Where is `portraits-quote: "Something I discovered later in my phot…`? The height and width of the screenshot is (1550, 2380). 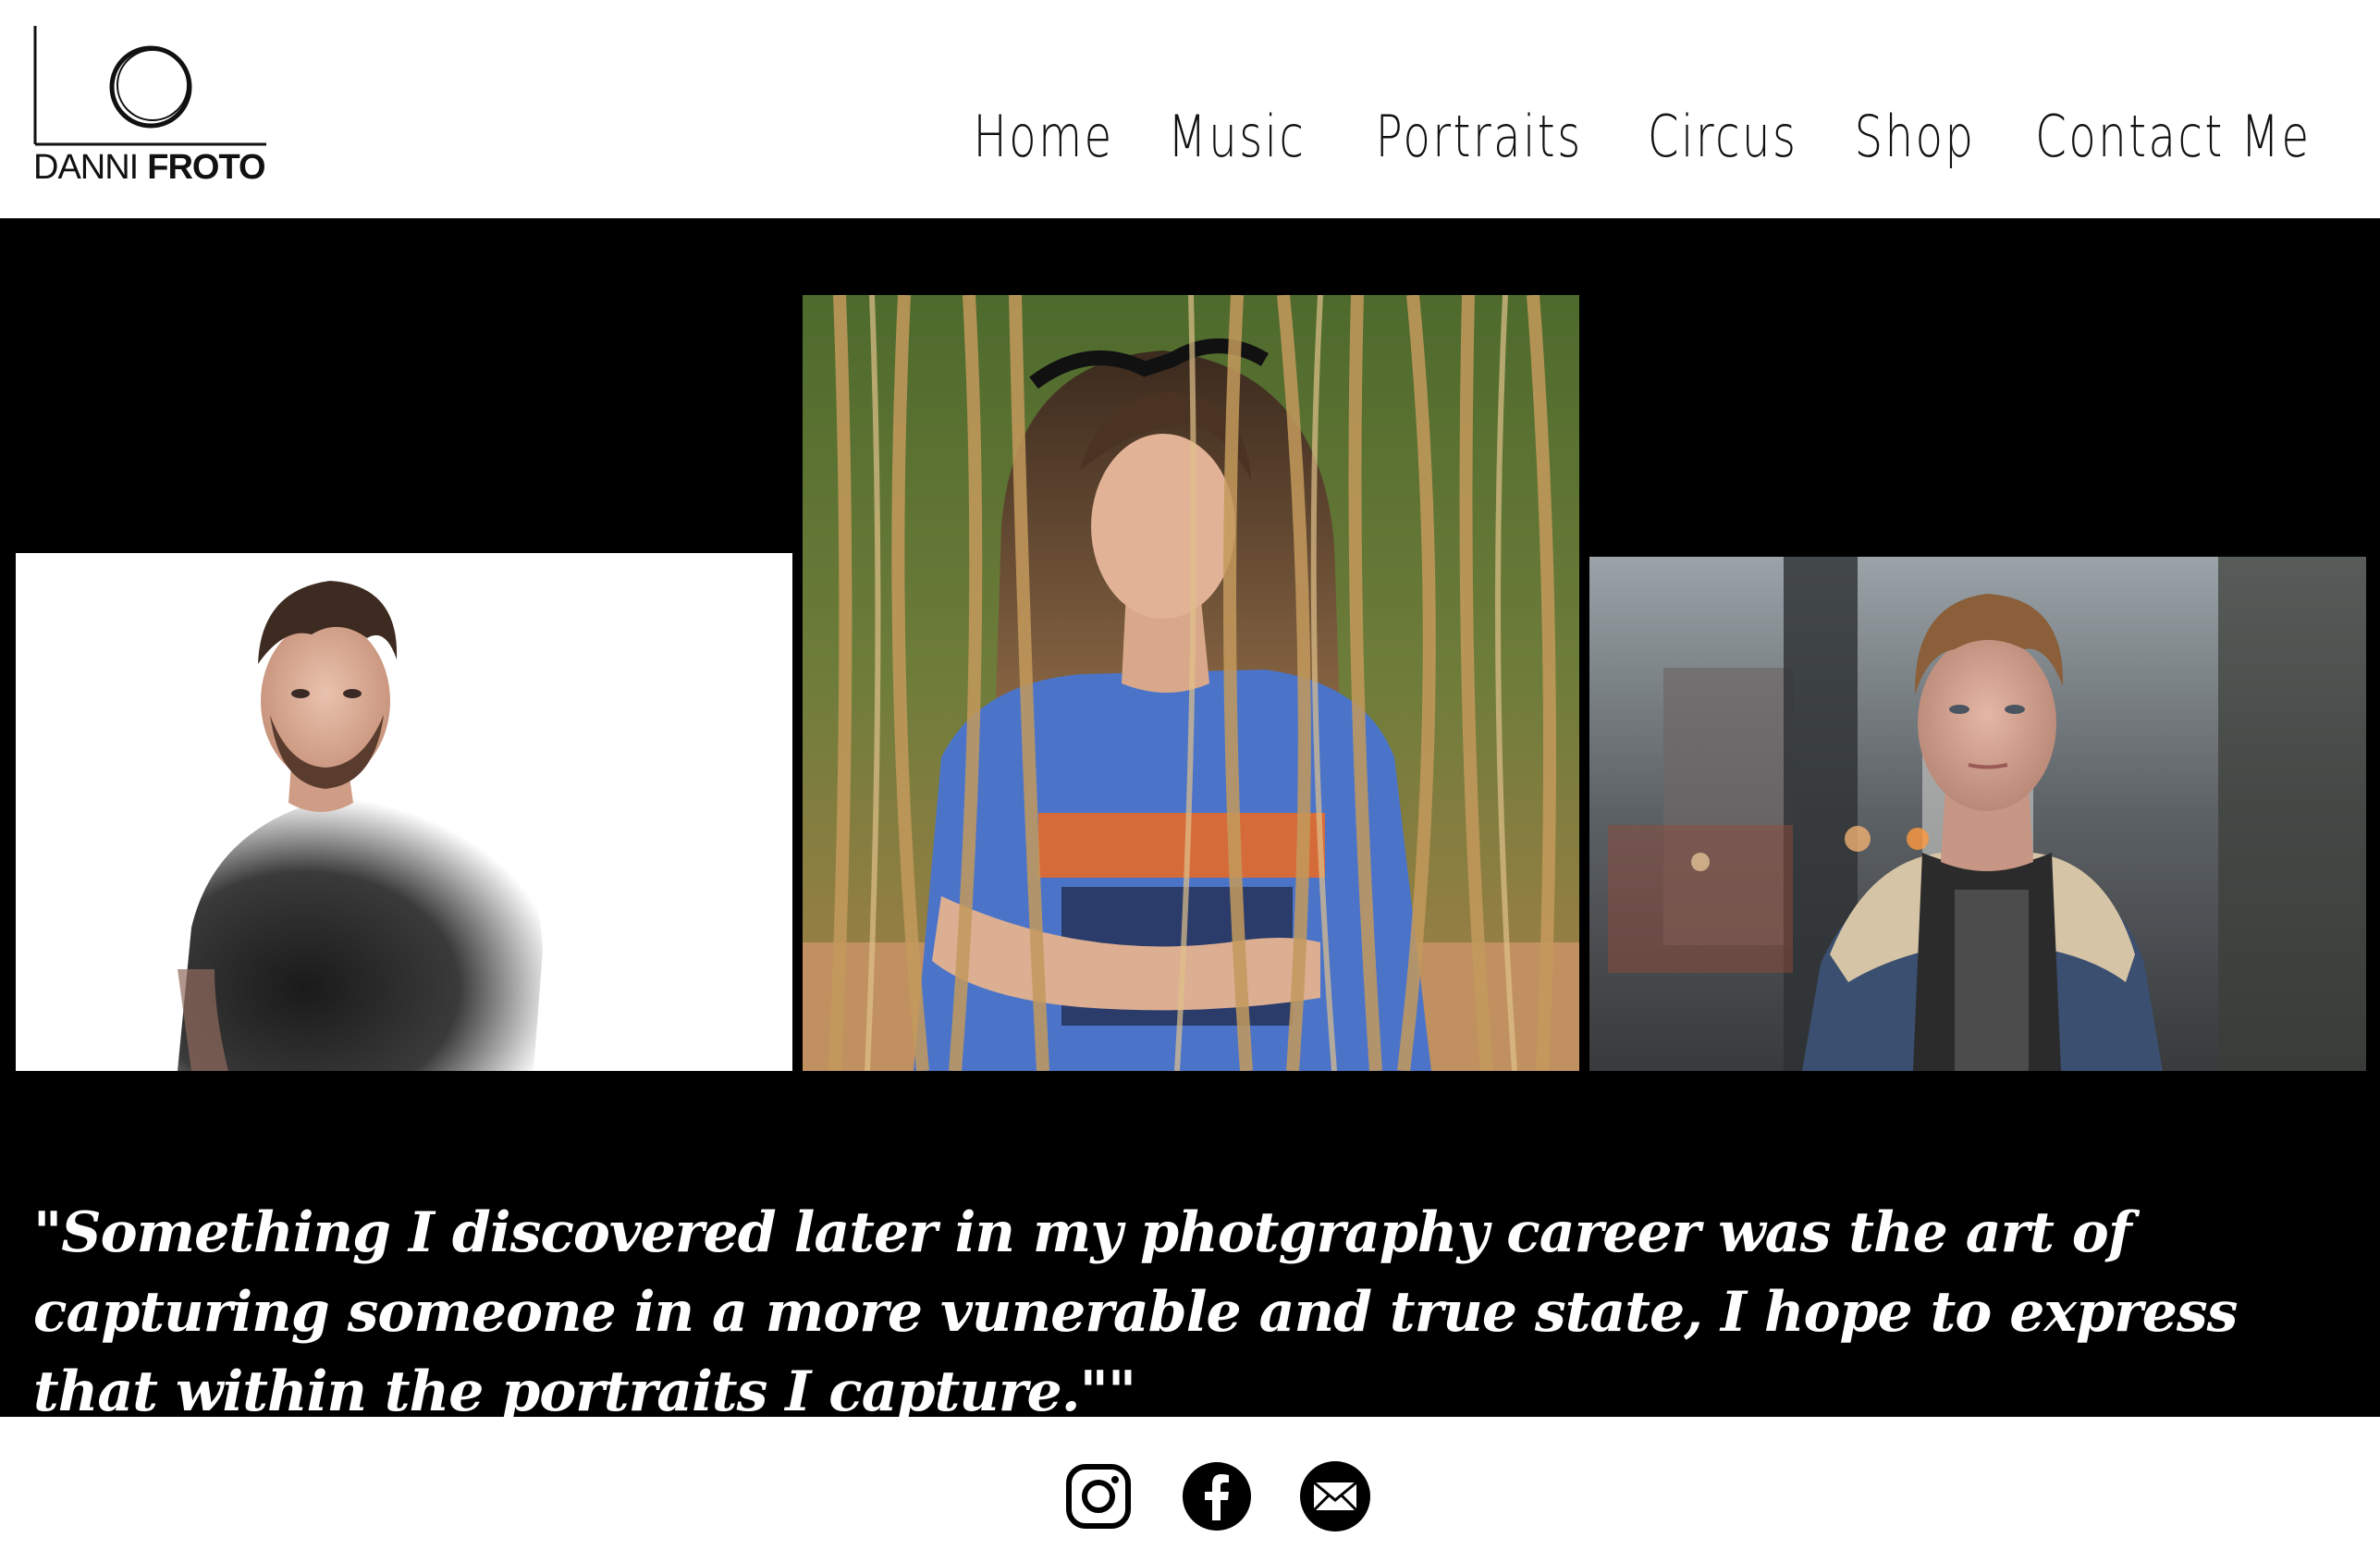
portraits-quote: "Something I discovered later in my phot… is located at coordinates (1135, 1312).